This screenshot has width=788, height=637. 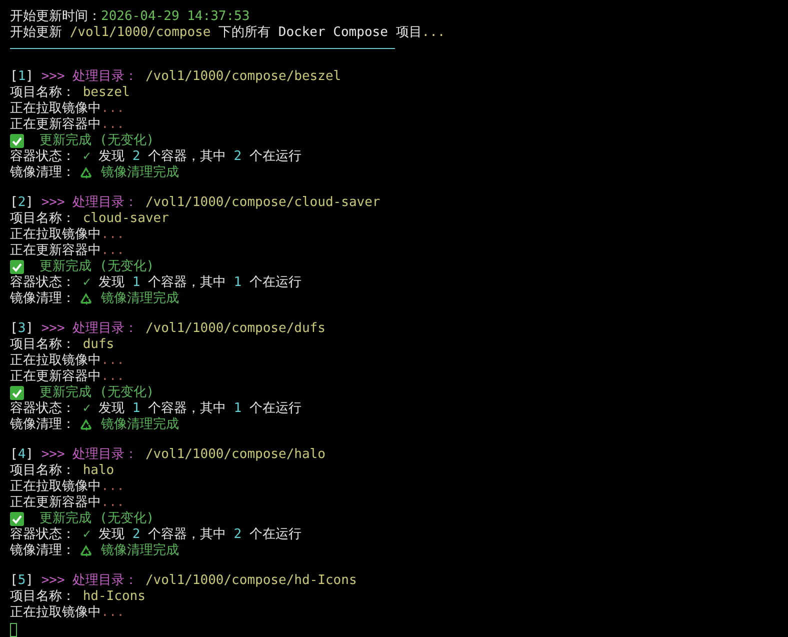 I want to click on terminal-line: [5] >>> 处理目录： /vol1/1000/compose/hd-Icons, so click(x=183, y=581).